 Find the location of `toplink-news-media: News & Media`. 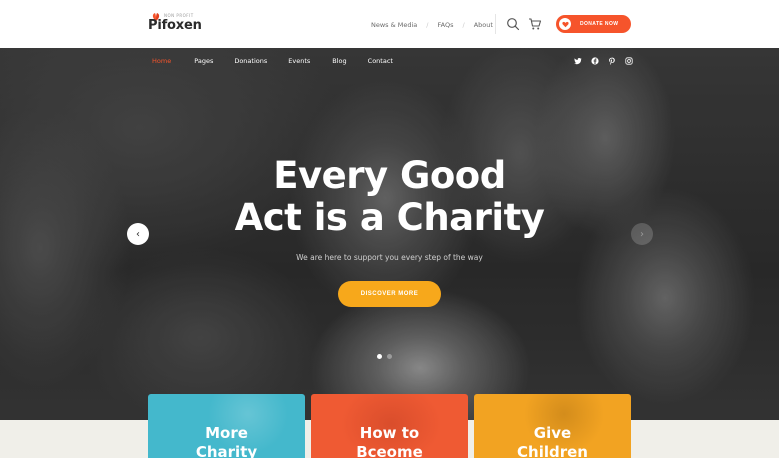

toplink-news-media: News & Media is located at coordinates (394, 25).